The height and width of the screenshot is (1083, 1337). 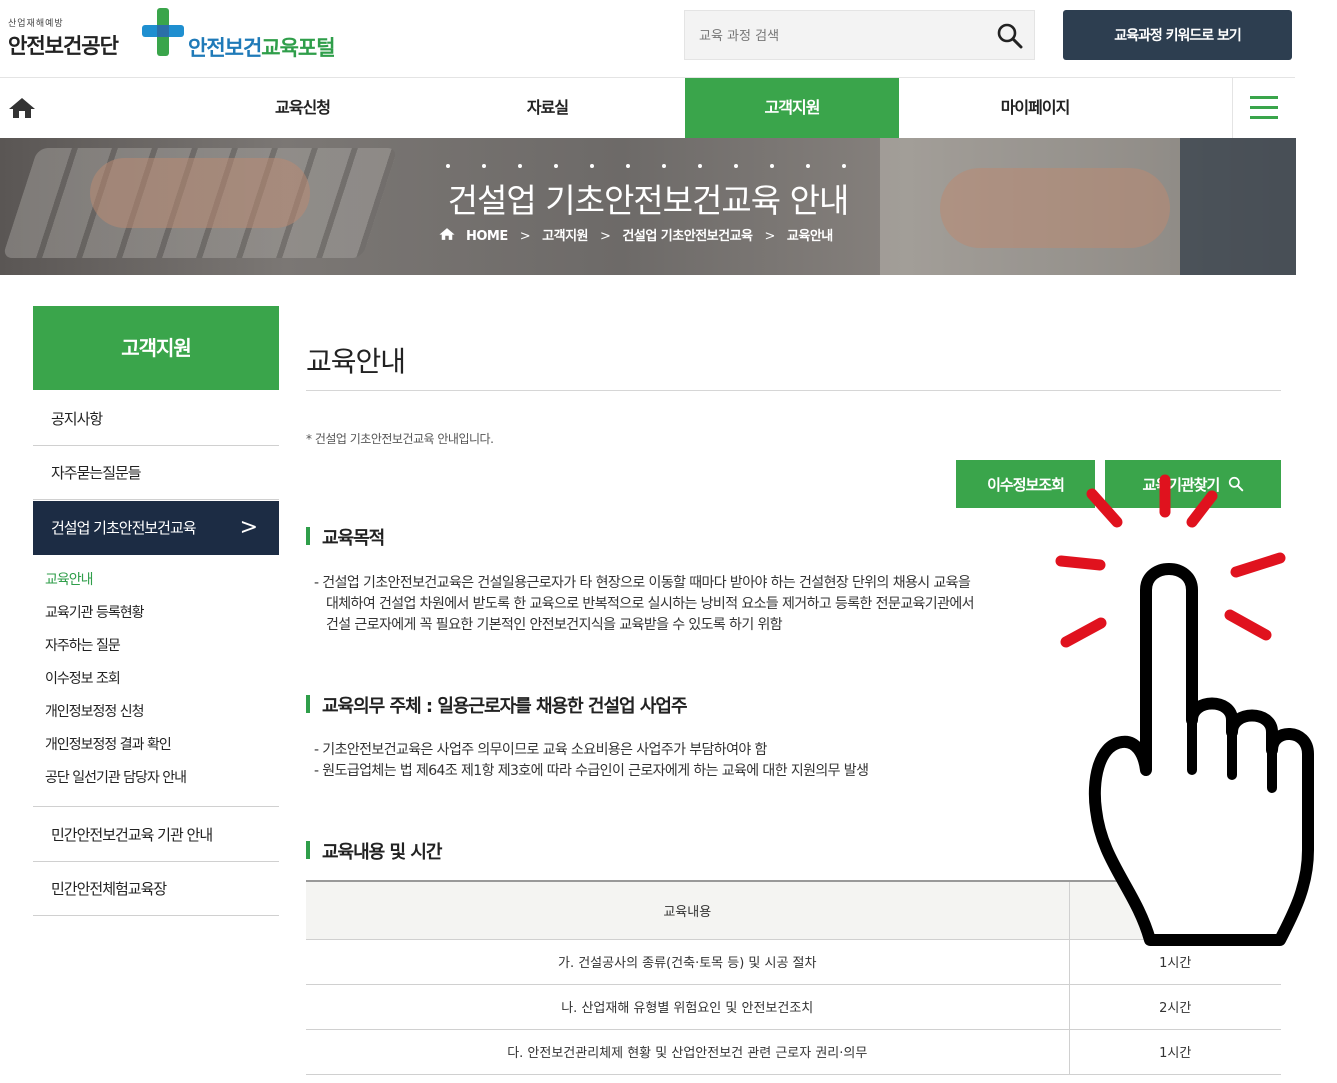 What do you see at coordinates (687, 236) in the screenshot?
I see `breadcrumb-construction: 건설업 기초안전보건교육` at bounding box center [687, 236].